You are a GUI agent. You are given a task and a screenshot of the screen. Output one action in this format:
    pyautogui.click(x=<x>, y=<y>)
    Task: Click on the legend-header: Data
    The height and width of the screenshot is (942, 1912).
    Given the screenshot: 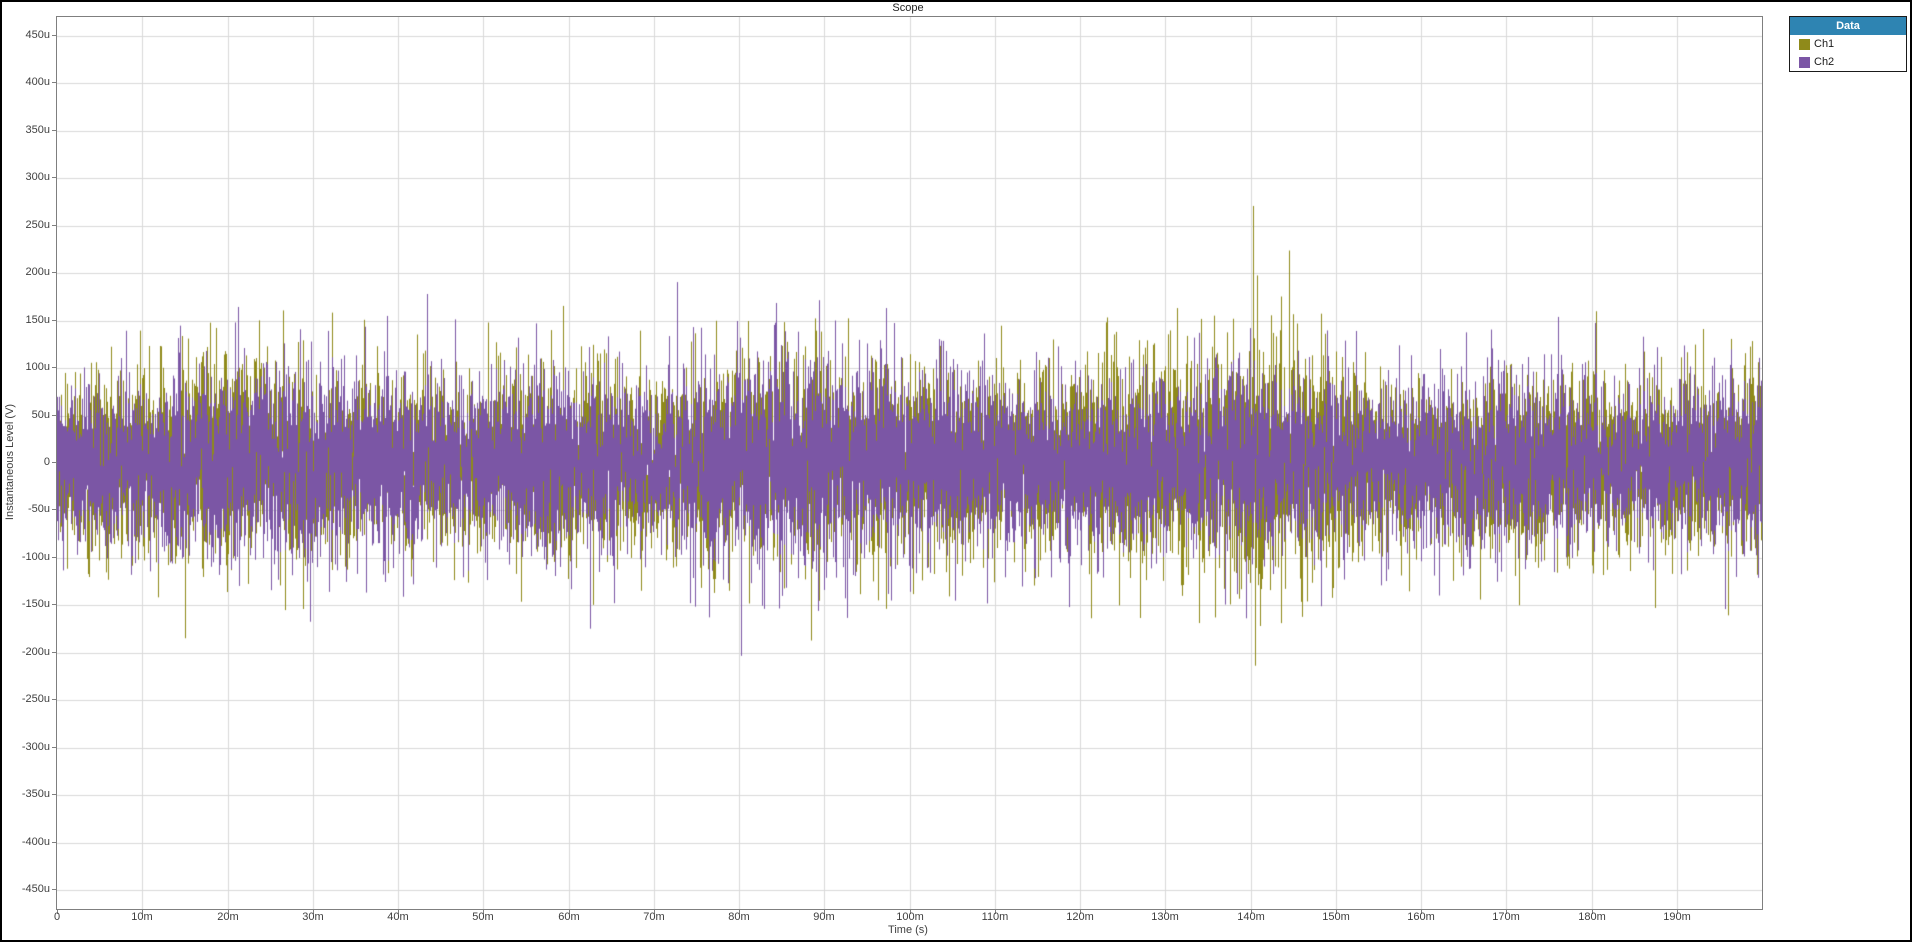 What is the action you would take?
    pyautogui.click(x=1848, y=26)
    